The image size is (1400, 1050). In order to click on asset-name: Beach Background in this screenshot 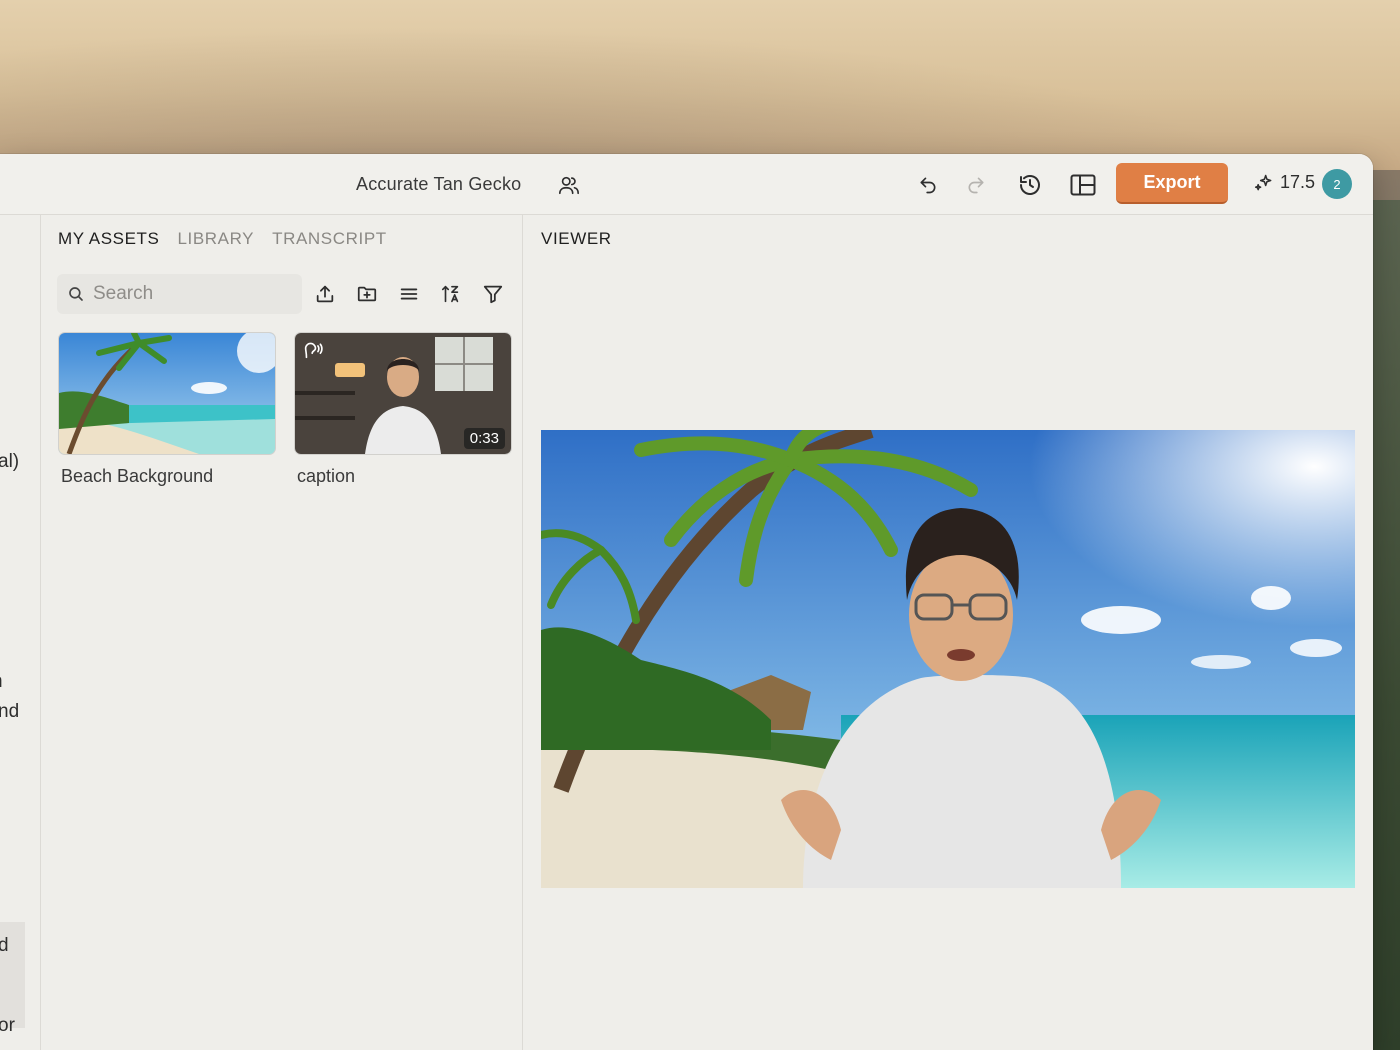, I will do `click(137, 476)`.